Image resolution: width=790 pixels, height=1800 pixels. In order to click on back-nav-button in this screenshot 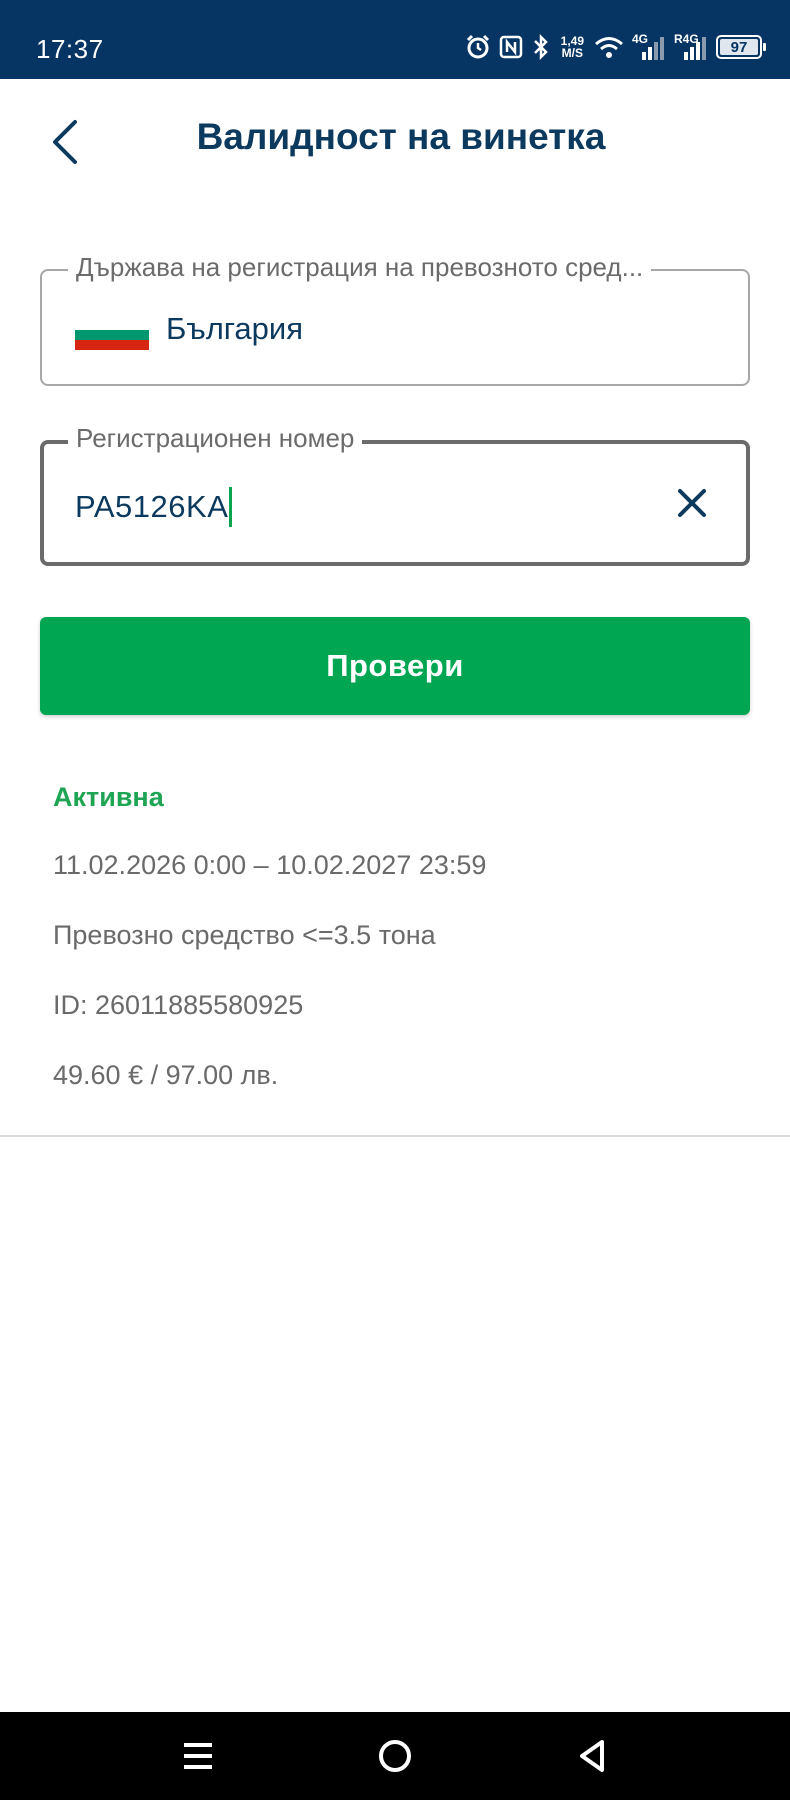, I will do `click(592, 1756)`.